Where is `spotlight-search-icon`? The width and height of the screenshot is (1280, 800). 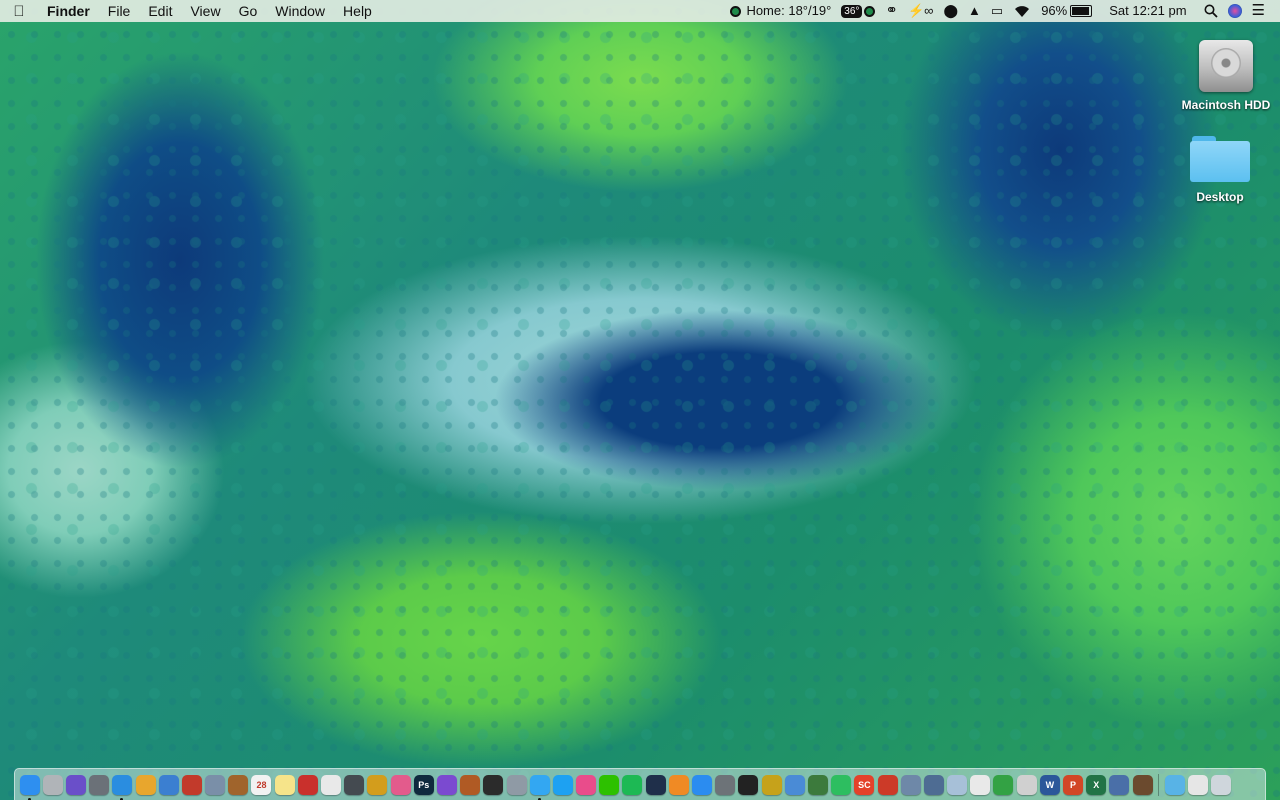 spotlight-search-icon is located at coordinates (1211, 11).